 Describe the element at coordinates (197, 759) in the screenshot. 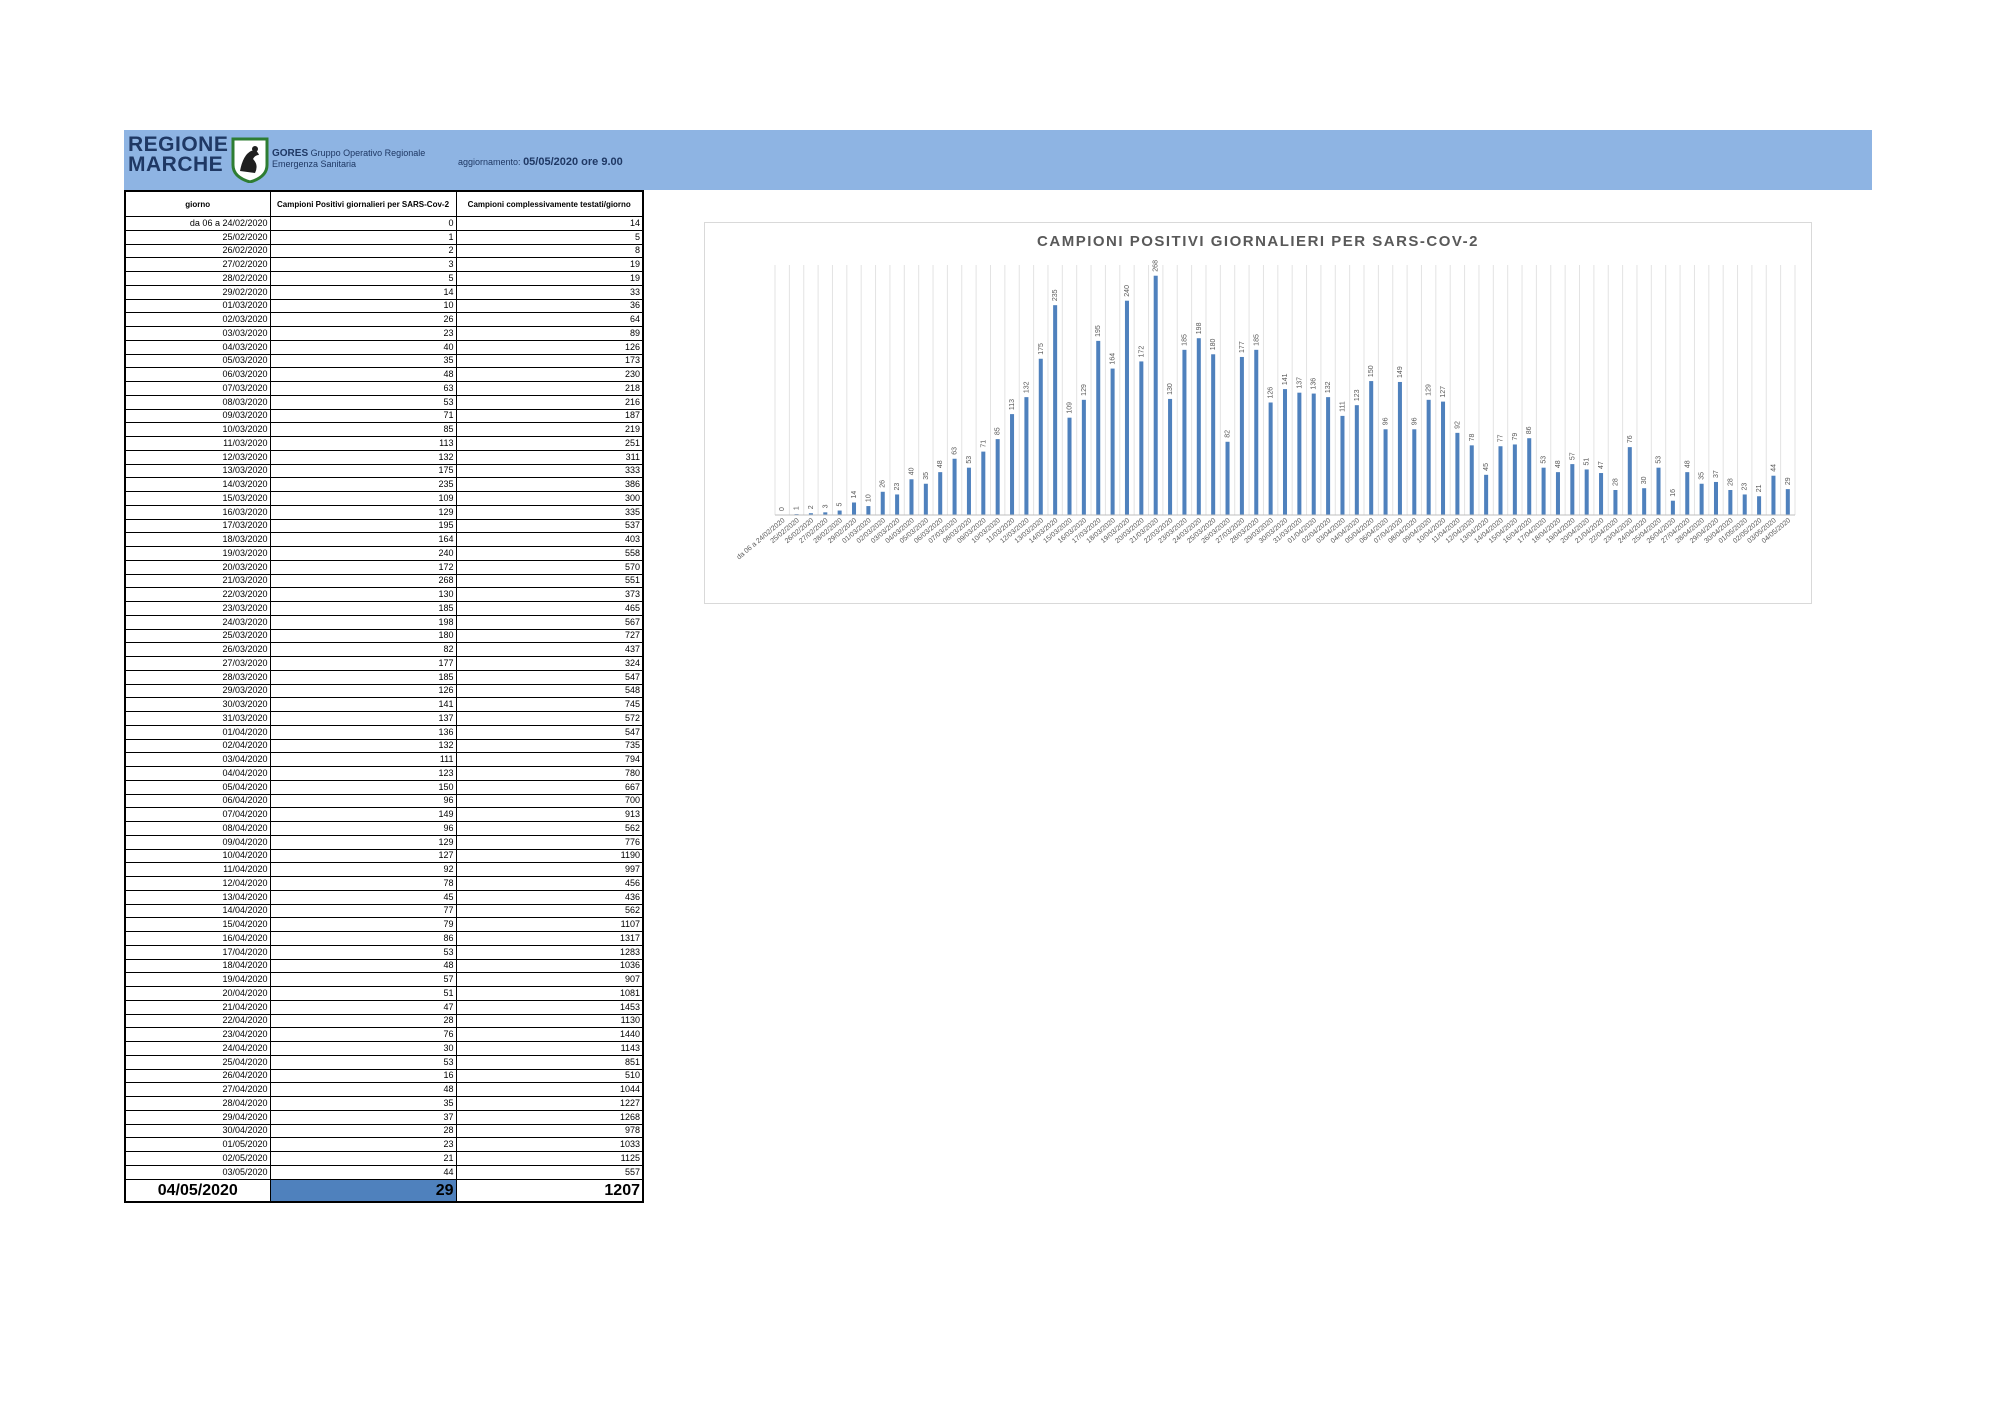

I see `cell-date: 03/04/2020` at that location.